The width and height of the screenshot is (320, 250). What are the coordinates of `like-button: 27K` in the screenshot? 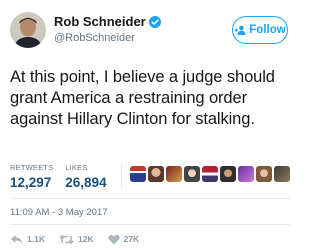 It's located at (123, 239).